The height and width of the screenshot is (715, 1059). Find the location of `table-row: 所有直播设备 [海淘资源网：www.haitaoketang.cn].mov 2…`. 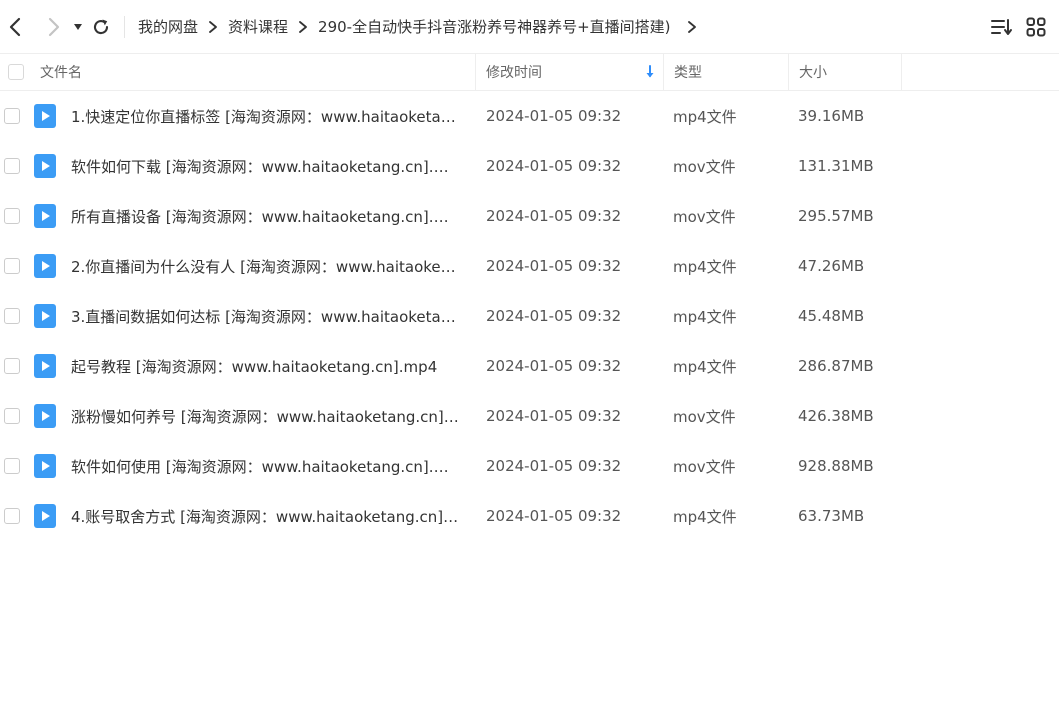

table-row: 所有直播设备 [海淘资源网：www.haitaoketang.cn].mov 2… is located at coordinates (529, 216).